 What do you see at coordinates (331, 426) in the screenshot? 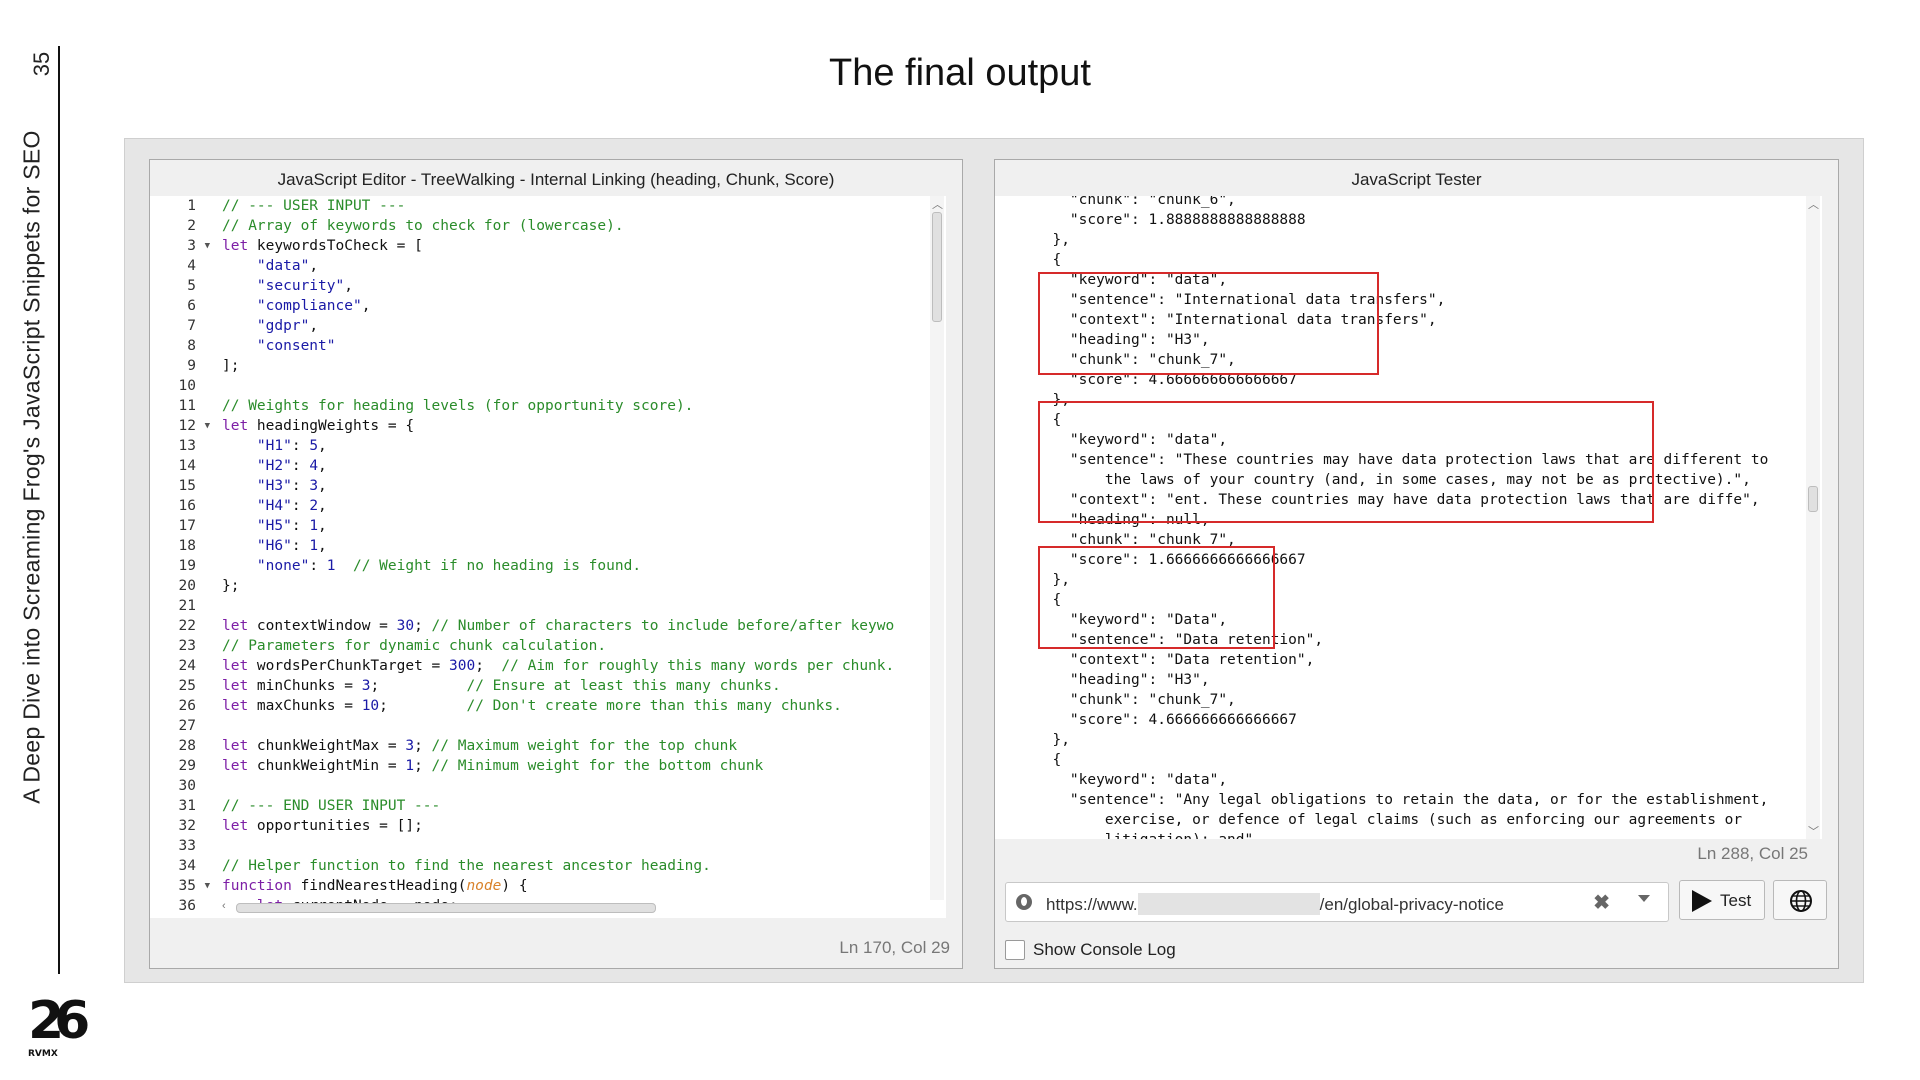
I see `code-token: headingWeights = {` at bounding box center [331, 426].